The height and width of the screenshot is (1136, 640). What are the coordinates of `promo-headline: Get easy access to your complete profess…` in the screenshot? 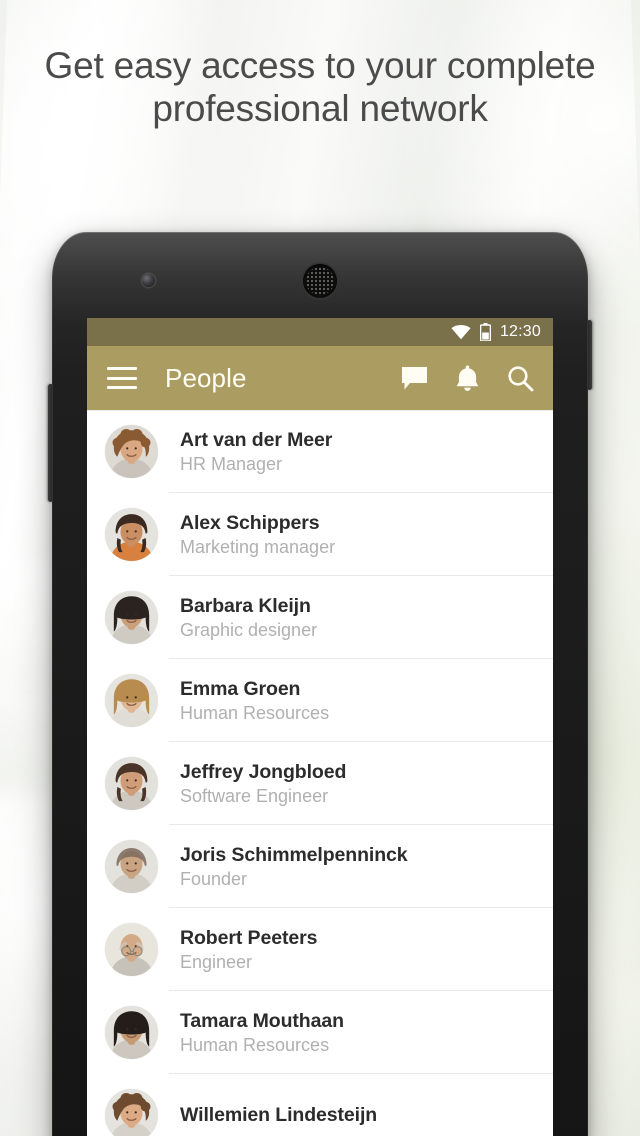 It's located at (320, 87).